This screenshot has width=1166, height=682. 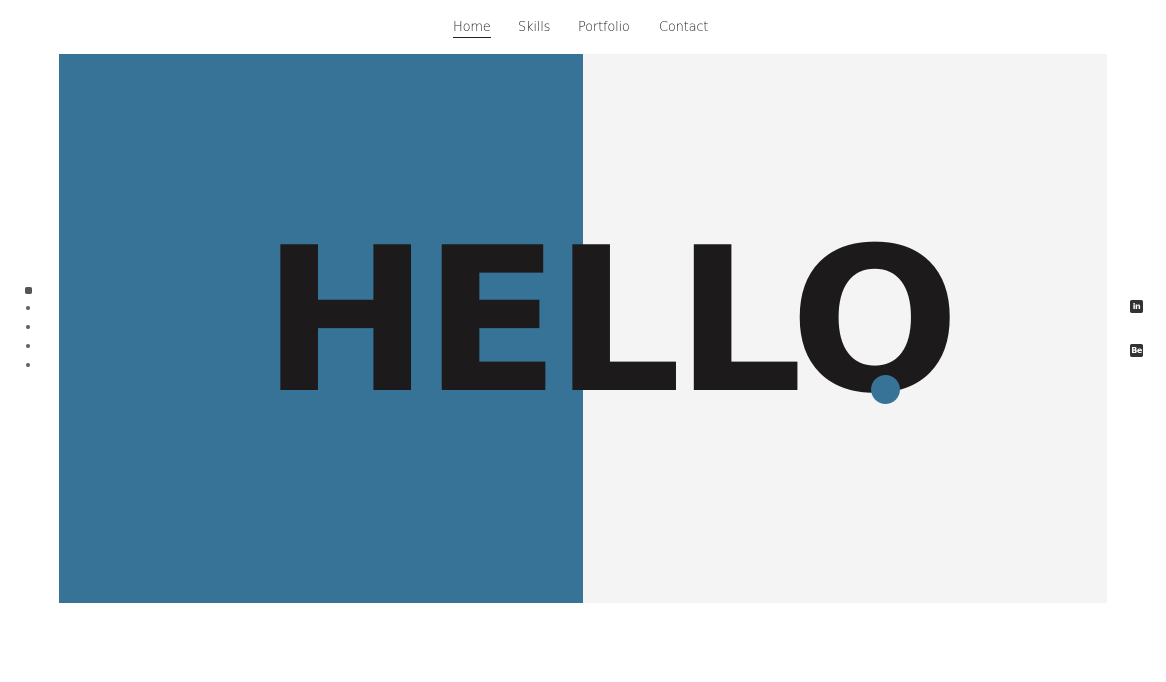 What do you see at coordinates (683, 27) in the screenshot?
I see `nav-item-contact: Contact` at bounding box center [683, 27].